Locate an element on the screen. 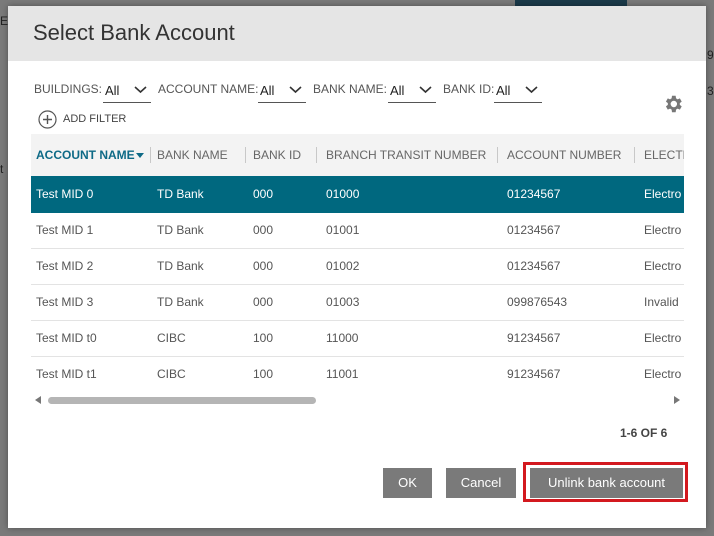 Image resolution: width=714 pixels, height=536 pixels. horizontal-scrollbar is located at coordinates (357, 400).